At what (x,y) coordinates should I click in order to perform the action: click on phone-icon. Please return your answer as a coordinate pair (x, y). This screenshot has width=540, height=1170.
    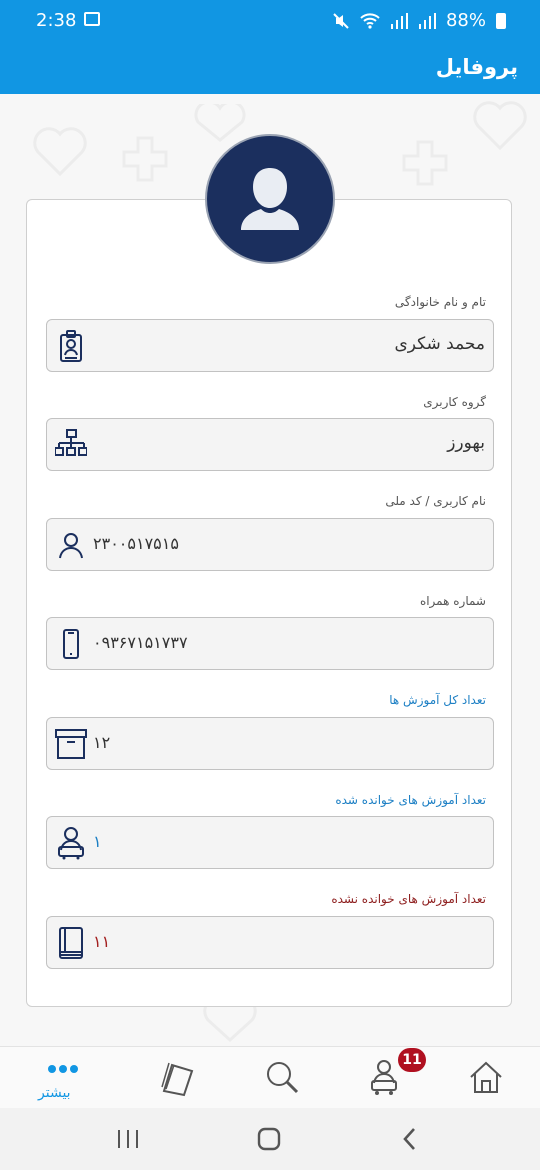
    Looking at the image, I should click on (71, 644).